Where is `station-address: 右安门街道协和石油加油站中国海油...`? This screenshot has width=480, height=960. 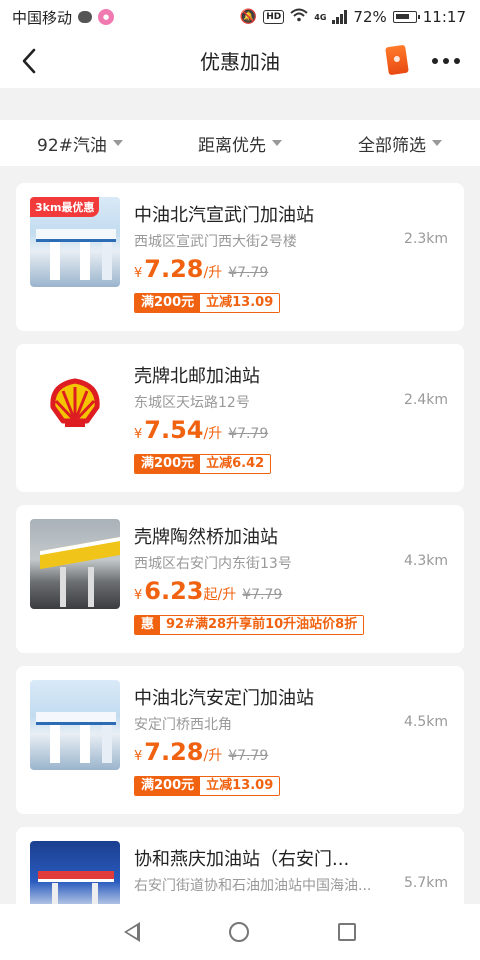
station-address: 右安门街道协和石油加油站中国海油... is located at coordinates (253, 886).